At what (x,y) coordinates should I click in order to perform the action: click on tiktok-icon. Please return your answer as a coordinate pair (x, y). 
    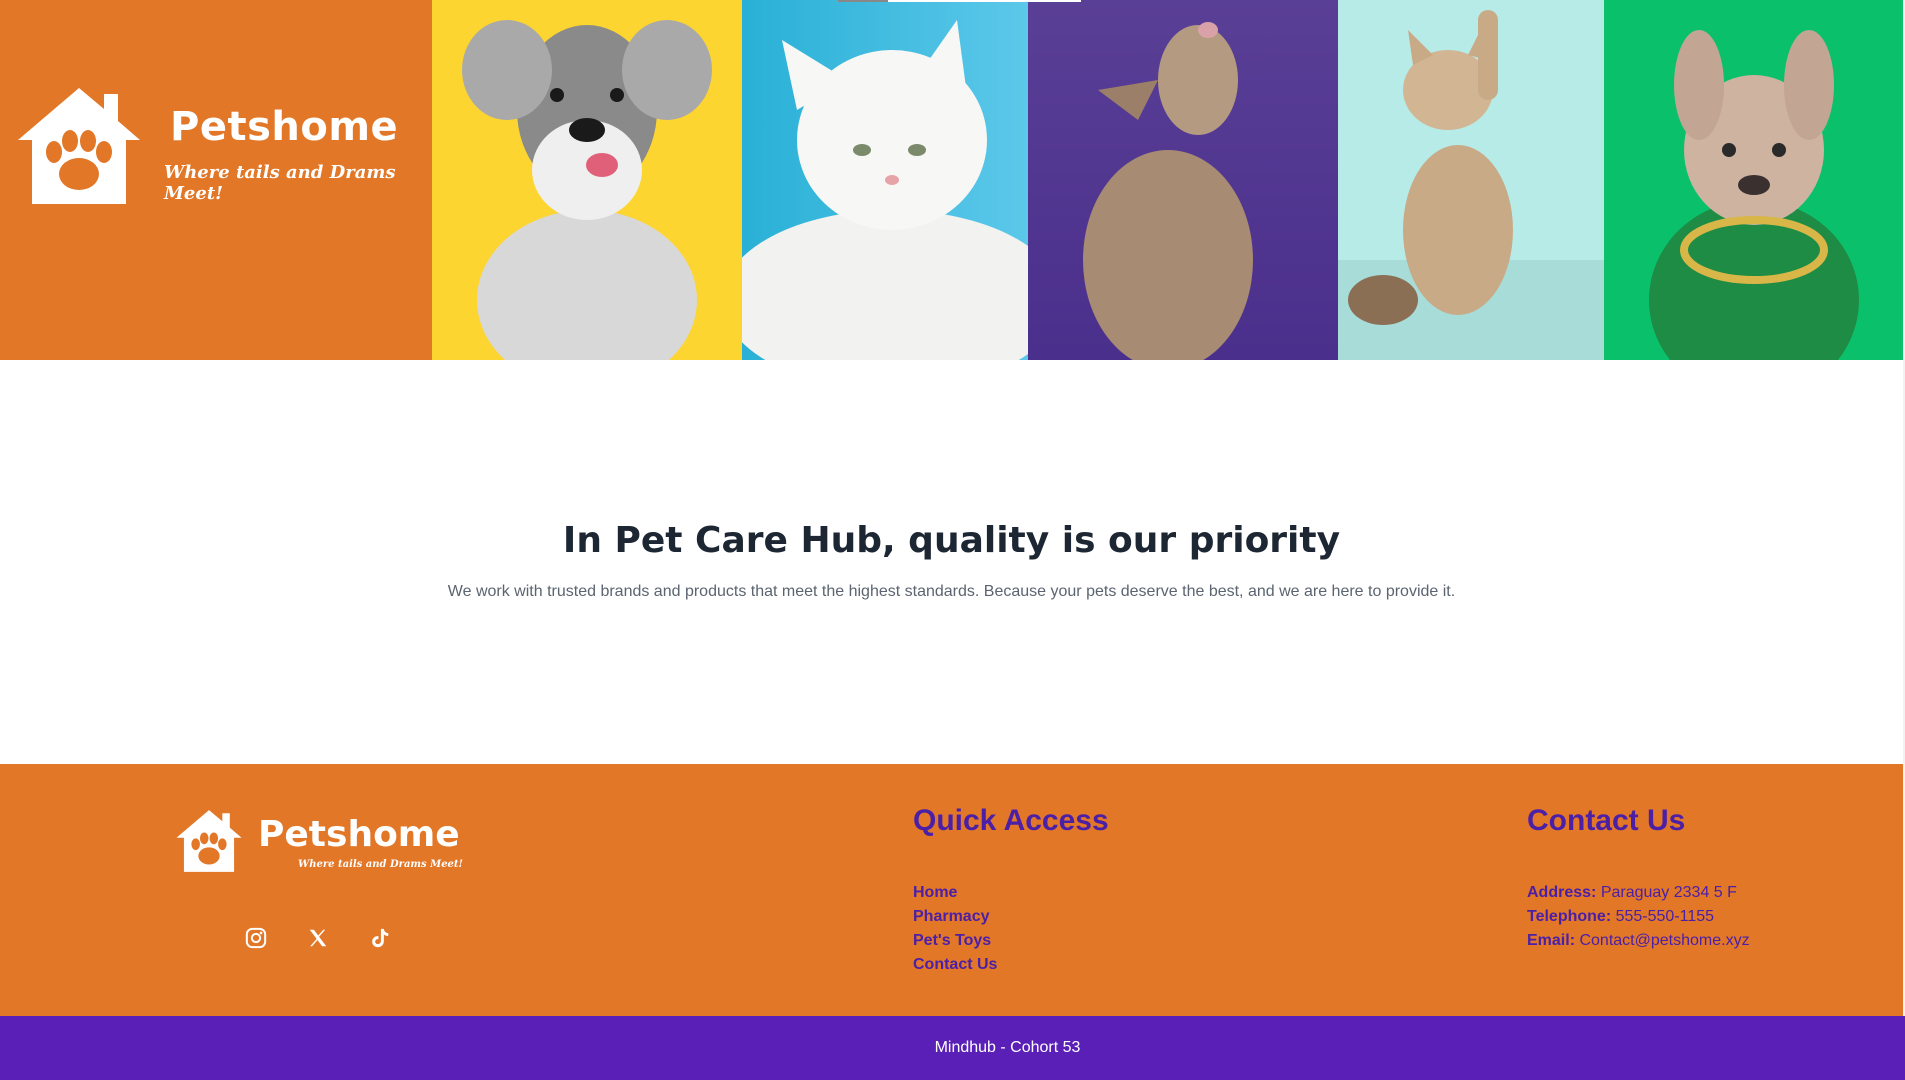
    Looking at the image, I should click on (380, 938).